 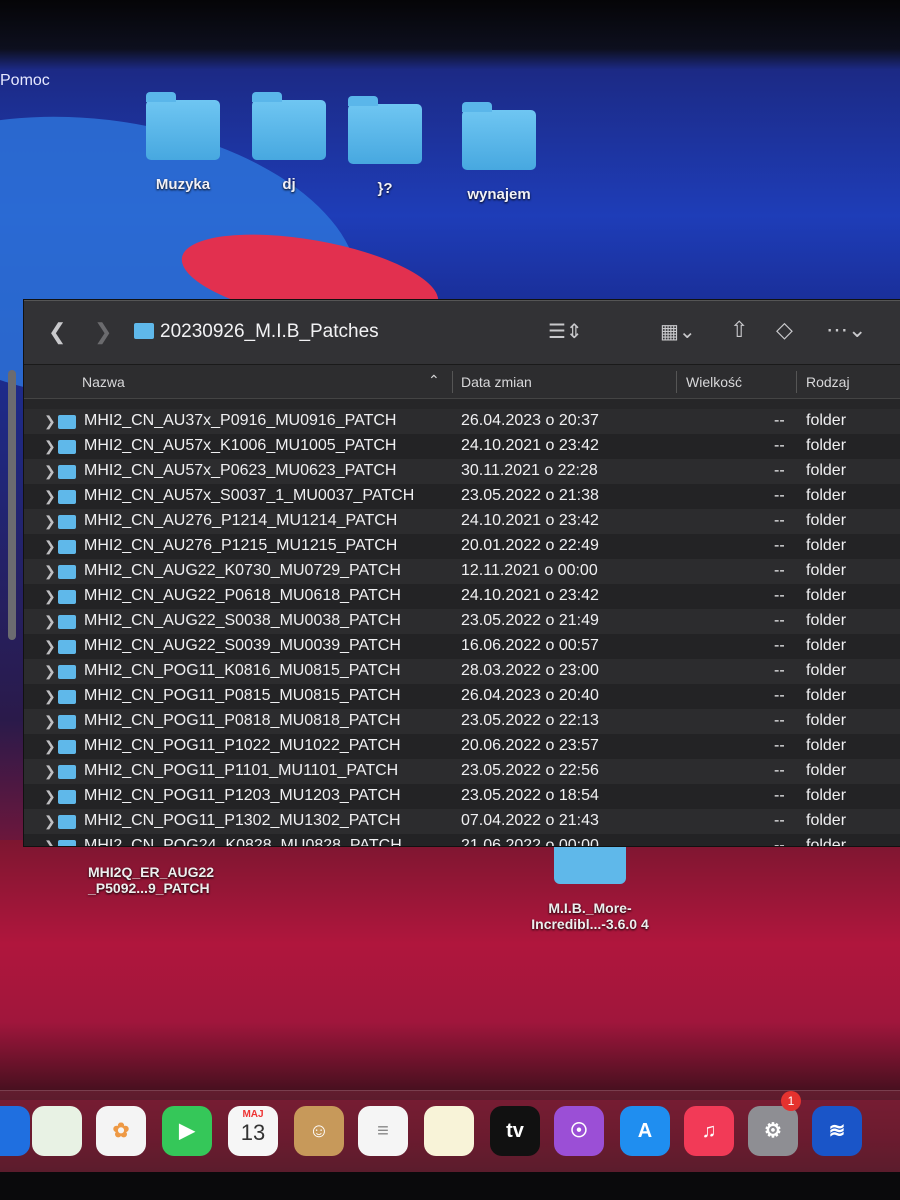 I want to click on back-icon: ❮, so click(x=57, y=332).